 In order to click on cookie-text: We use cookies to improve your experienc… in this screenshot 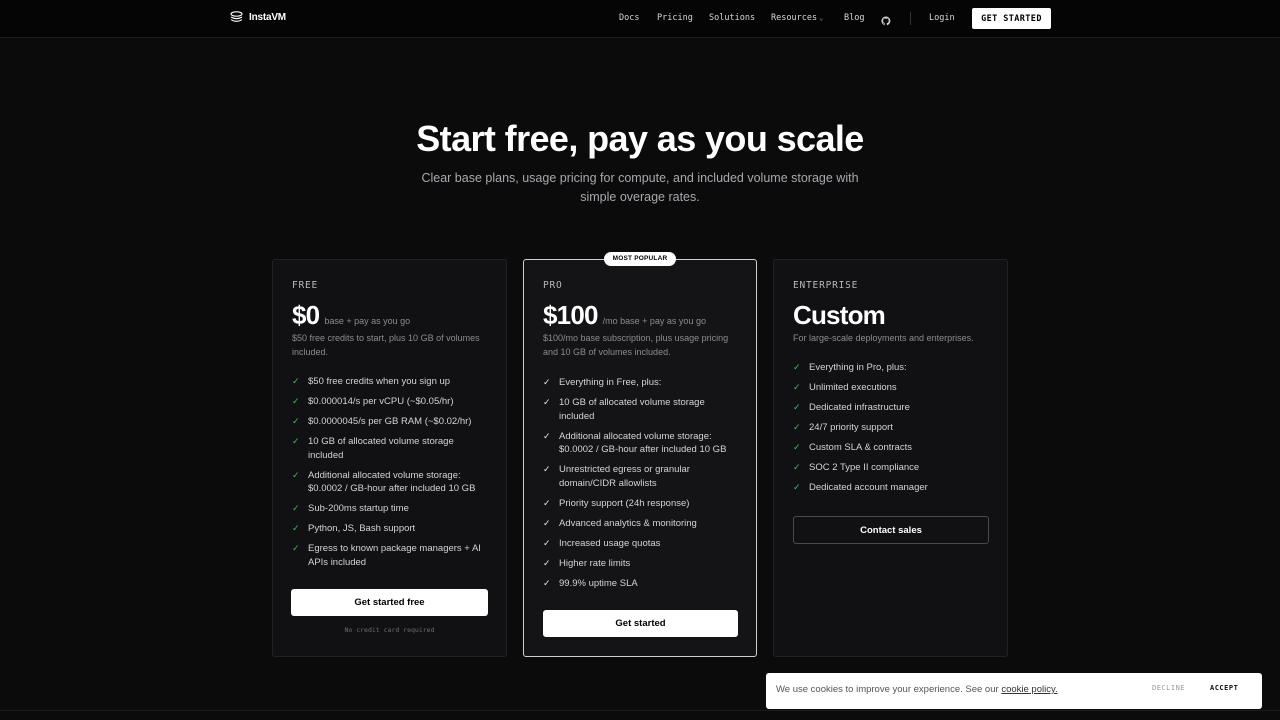, I will do `click(917, 689)`.